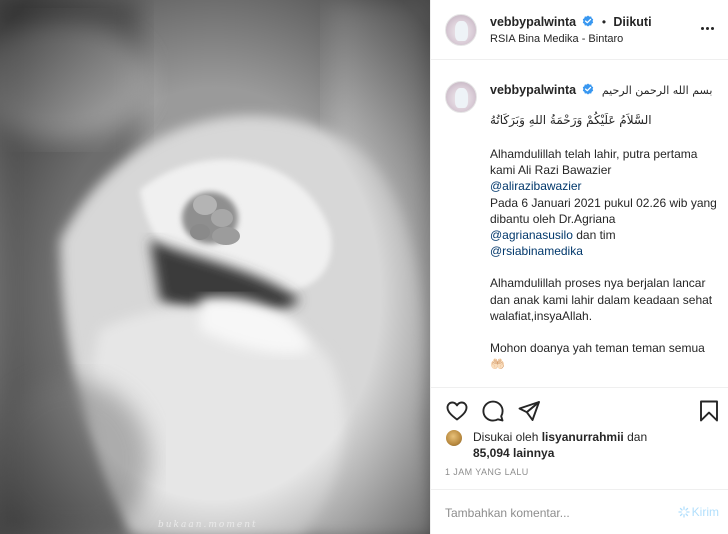 This screenshot has height=534, width=728. Describe the element at coordinates (493, 411) in the screenshot. I see `comment-icon` at that location.